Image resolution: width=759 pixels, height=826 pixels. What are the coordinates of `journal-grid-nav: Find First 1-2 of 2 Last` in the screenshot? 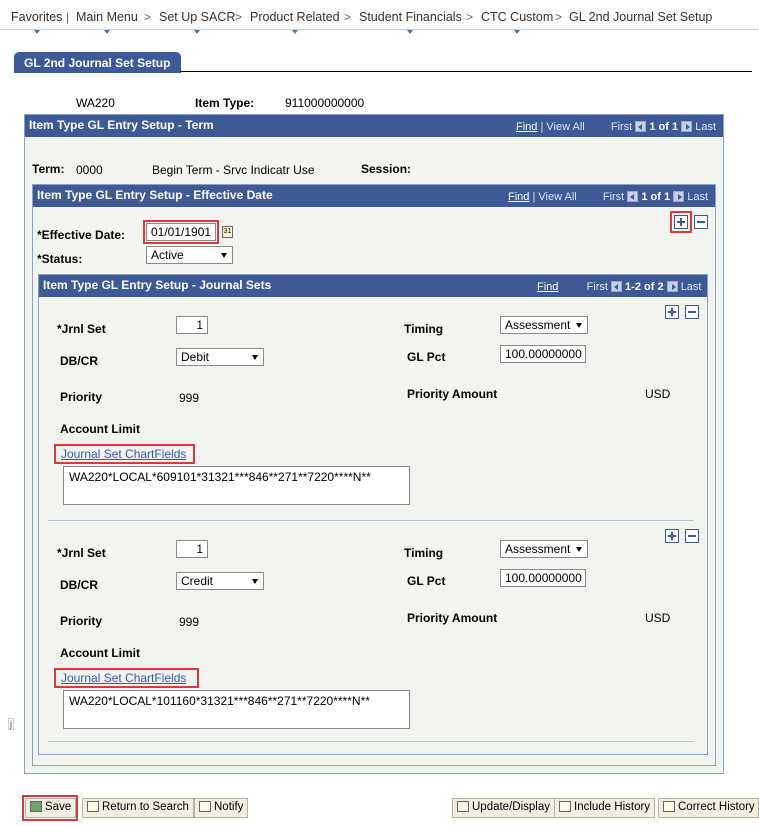 It's located at (619, 287).